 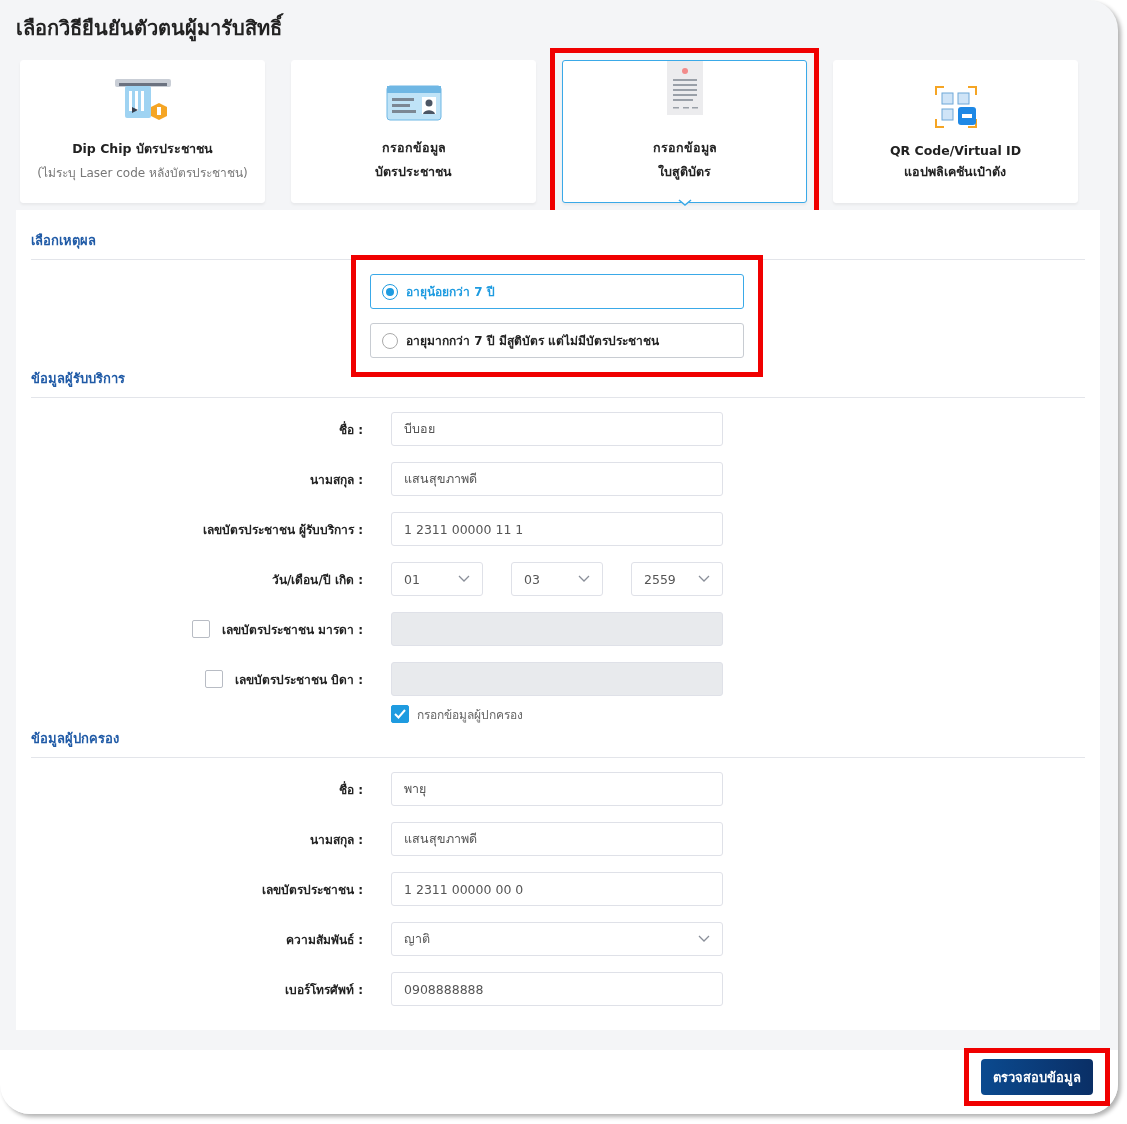 I want to click on section-heading: เลือกเหตุผล, so click(x=558, y=245).